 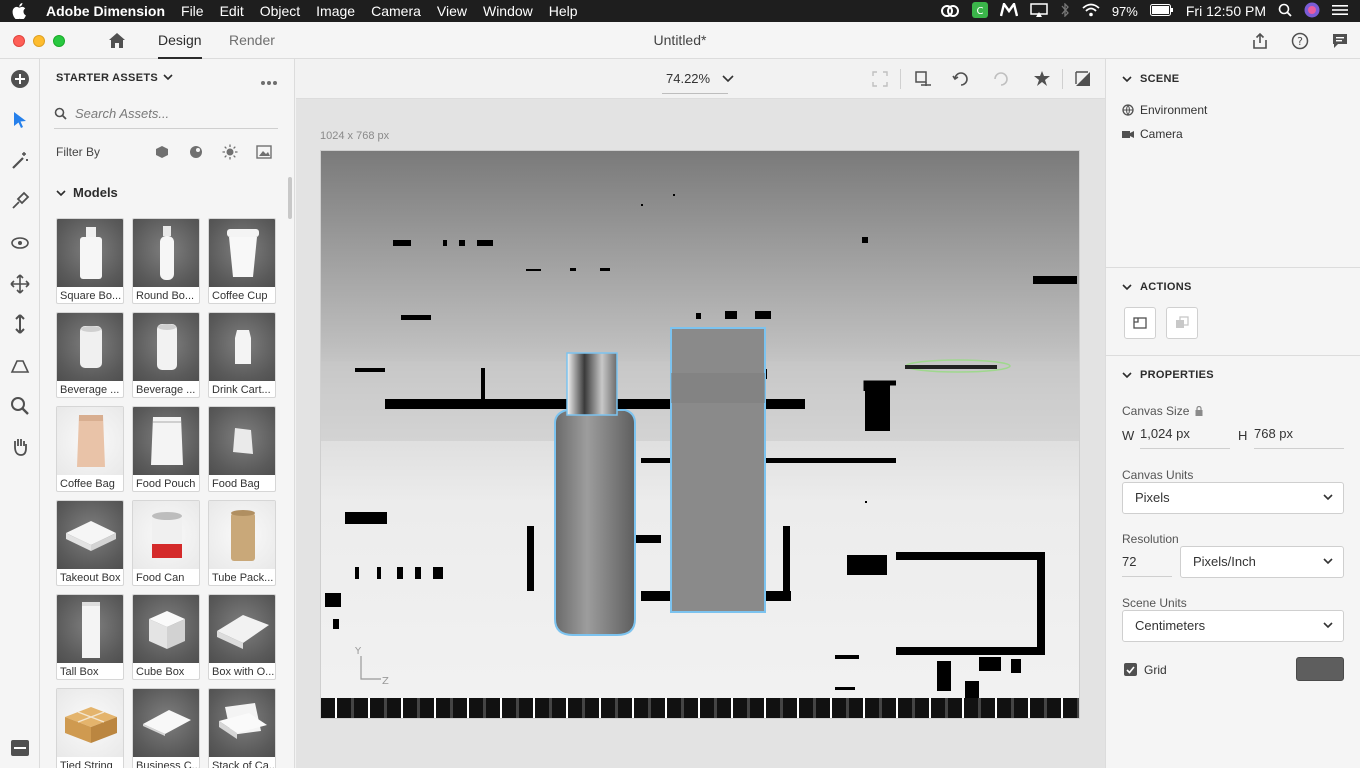 What do you see at coordinates (1182, 323) in the screenshot?
I see `match-image-button` at bounding box center [1182, 323].